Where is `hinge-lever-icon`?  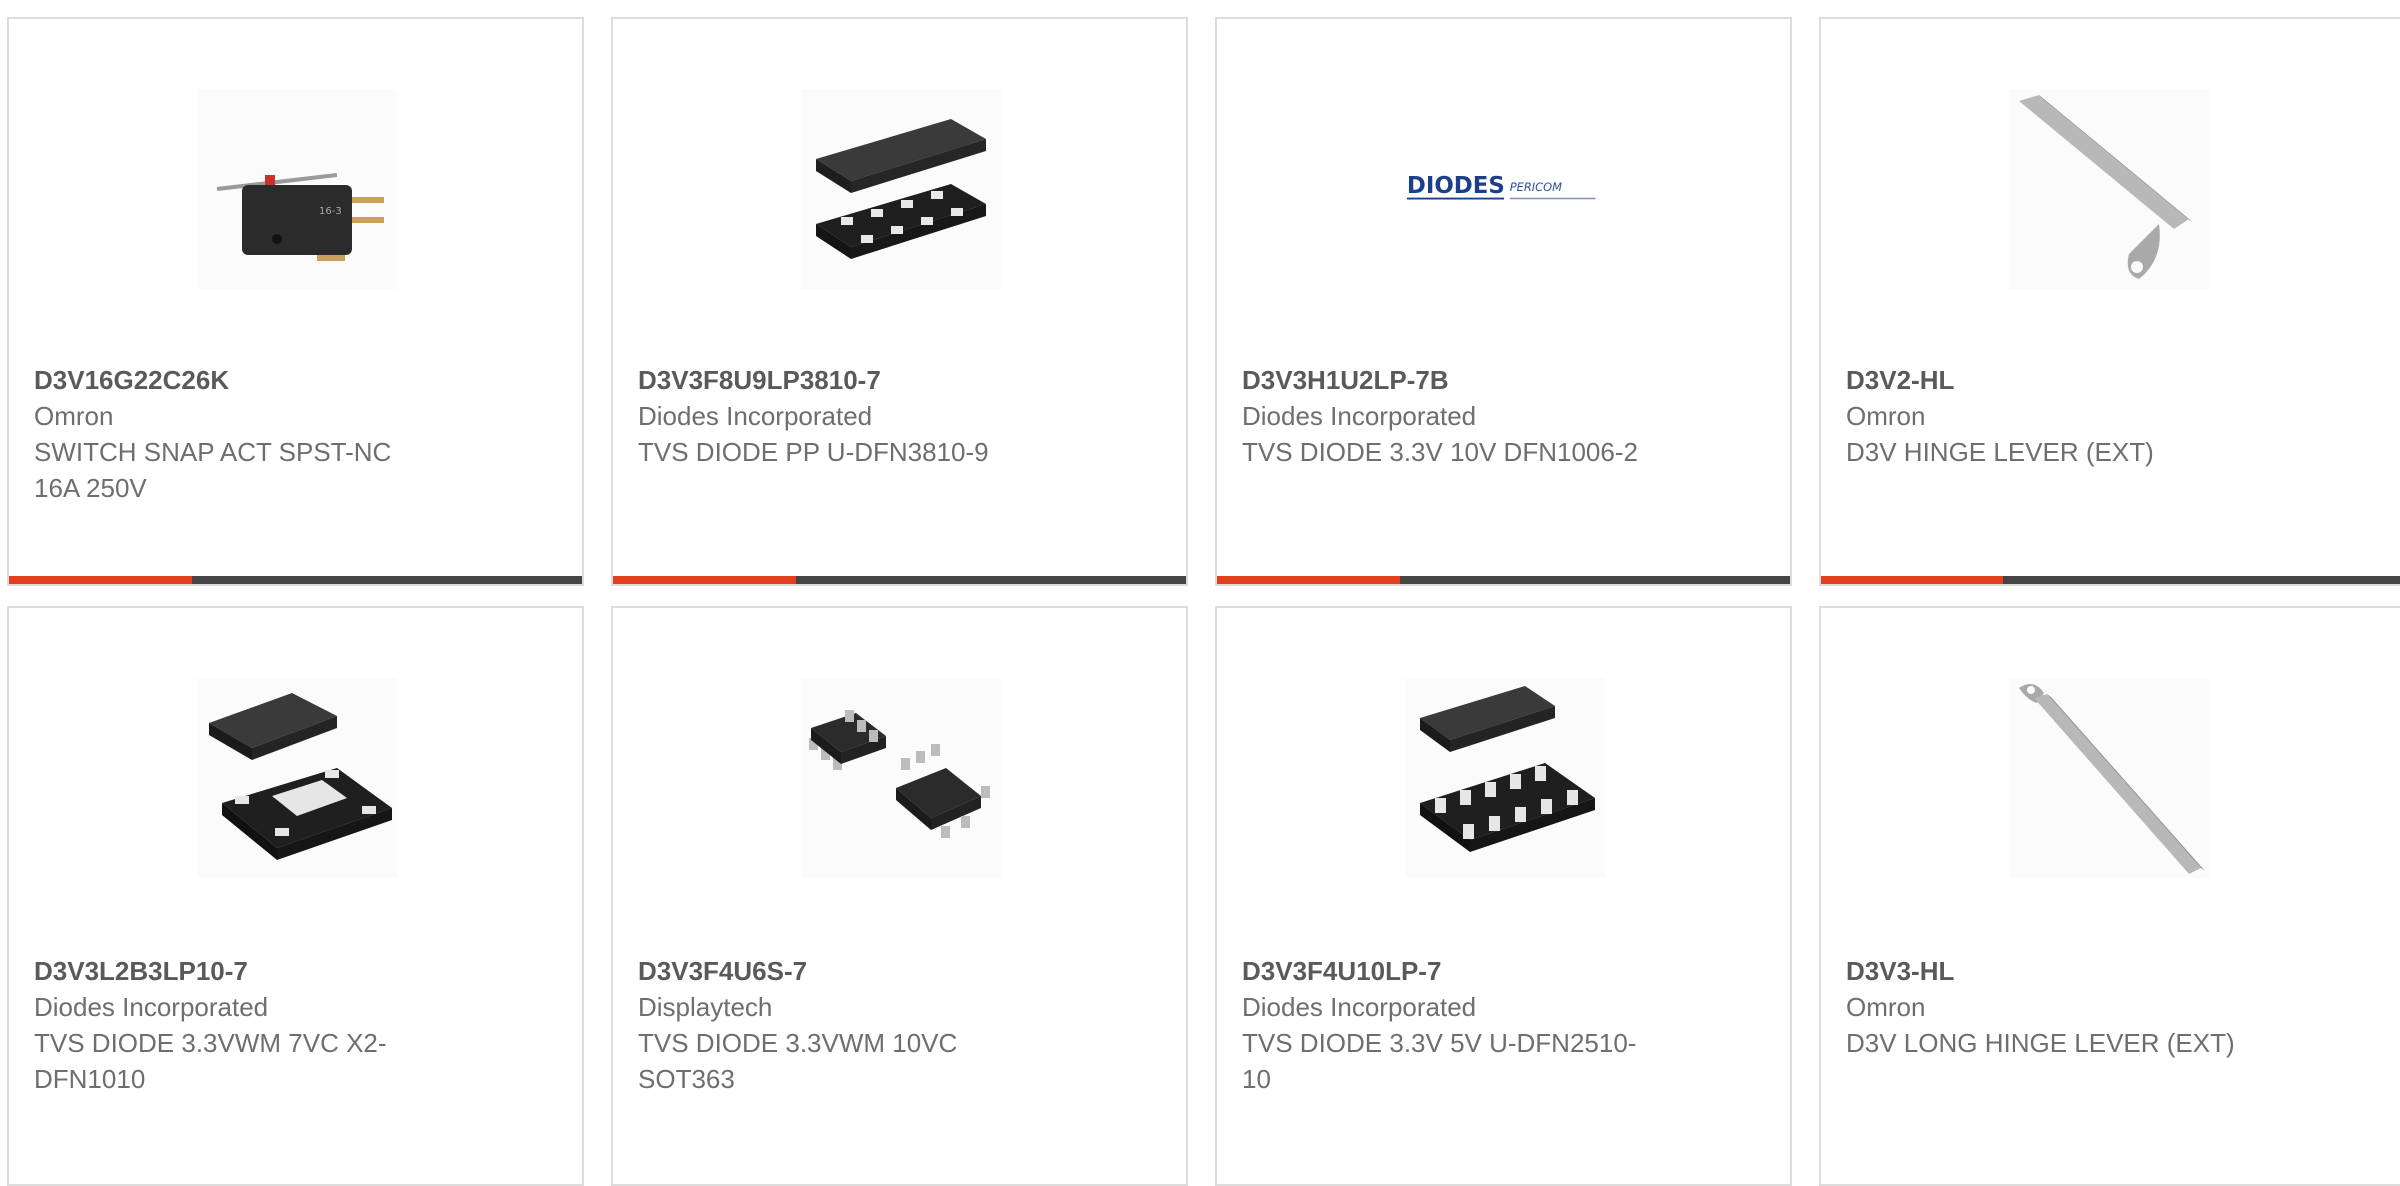
hinge-lever-icon is located at coordinates (2106, 187).